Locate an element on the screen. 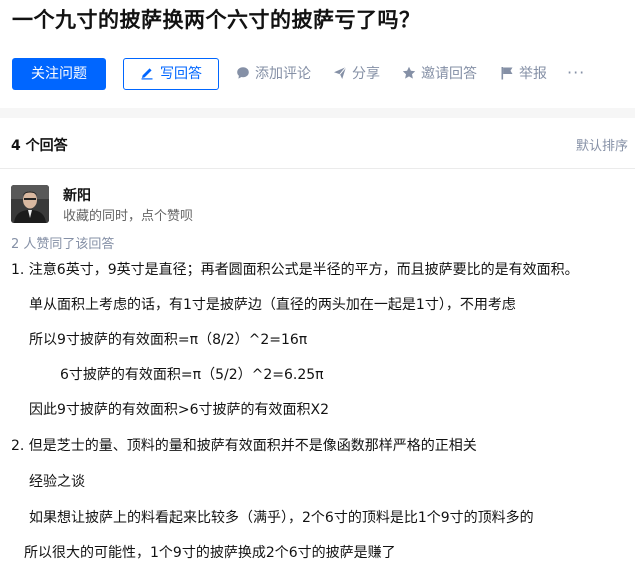  share-icon is located at coordinates (340, 72).